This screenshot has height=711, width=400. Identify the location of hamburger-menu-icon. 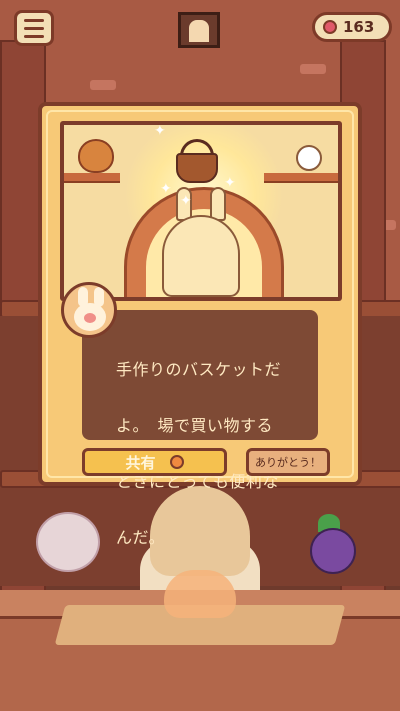
(34, 20).